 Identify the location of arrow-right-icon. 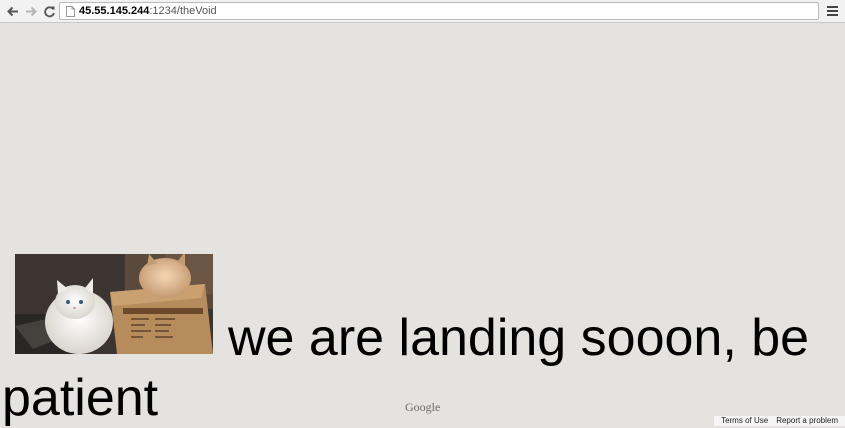
(31, 11).